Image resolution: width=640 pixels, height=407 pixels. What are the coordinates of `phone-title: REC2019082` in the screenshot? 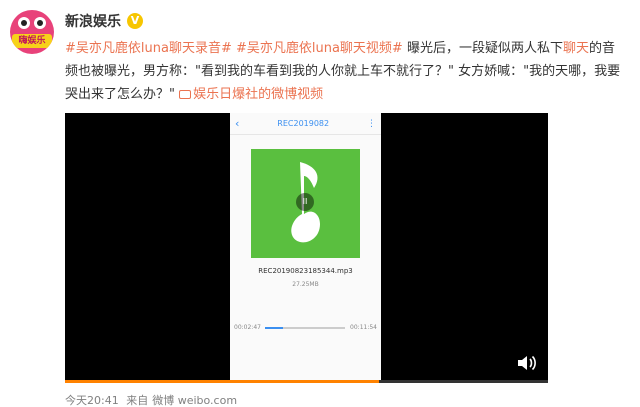 It's located at (303, 123).